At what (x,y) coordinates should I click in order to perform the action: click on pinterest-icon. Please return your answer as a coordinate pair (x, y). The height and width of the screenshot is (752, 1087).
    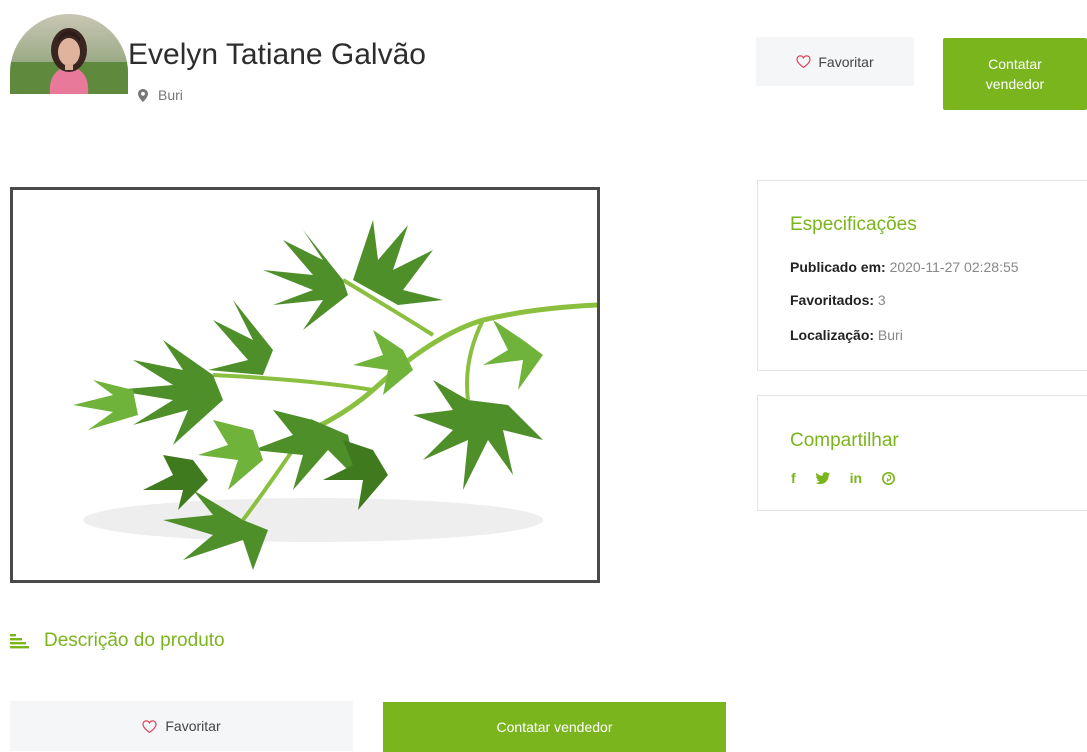
    Looking at the image, I should click on (889, 478).